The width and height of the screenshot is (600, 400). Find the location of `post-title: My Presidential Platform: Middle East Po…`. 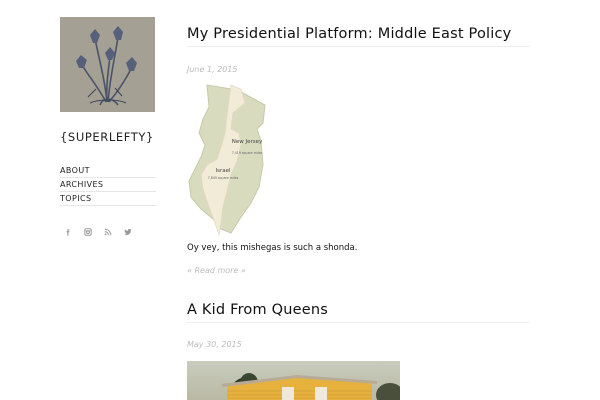

post-title: My Presidential Platform: Middle East Po… is located at coordinates (358, 36).